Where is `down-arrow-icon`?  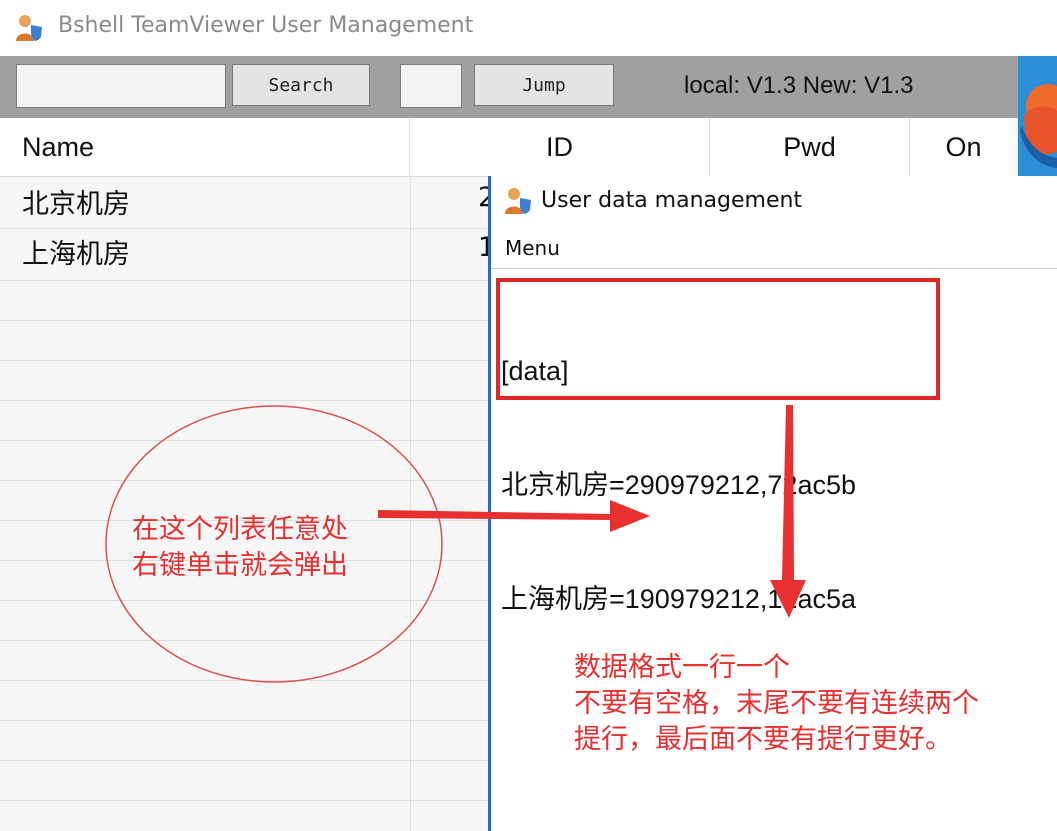
down-arrow-icon is located at coordinates (788, 511).